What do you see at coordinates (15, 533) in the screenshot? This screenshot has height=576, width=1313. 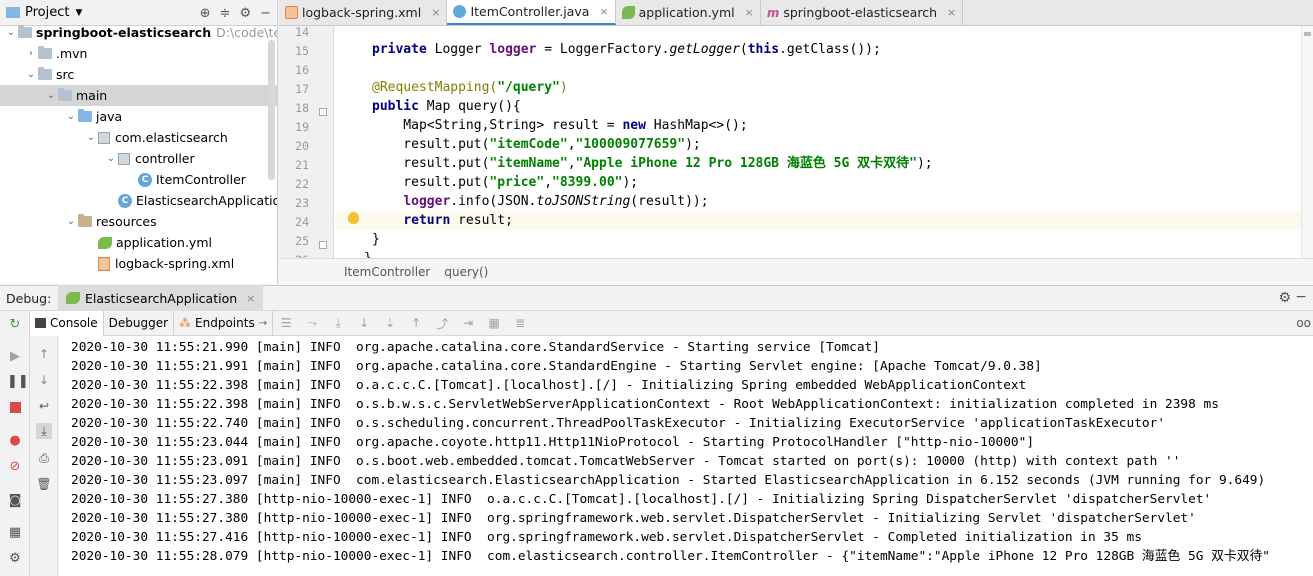 I see `layout-icon: ▦` at bounding box center [15, 533].